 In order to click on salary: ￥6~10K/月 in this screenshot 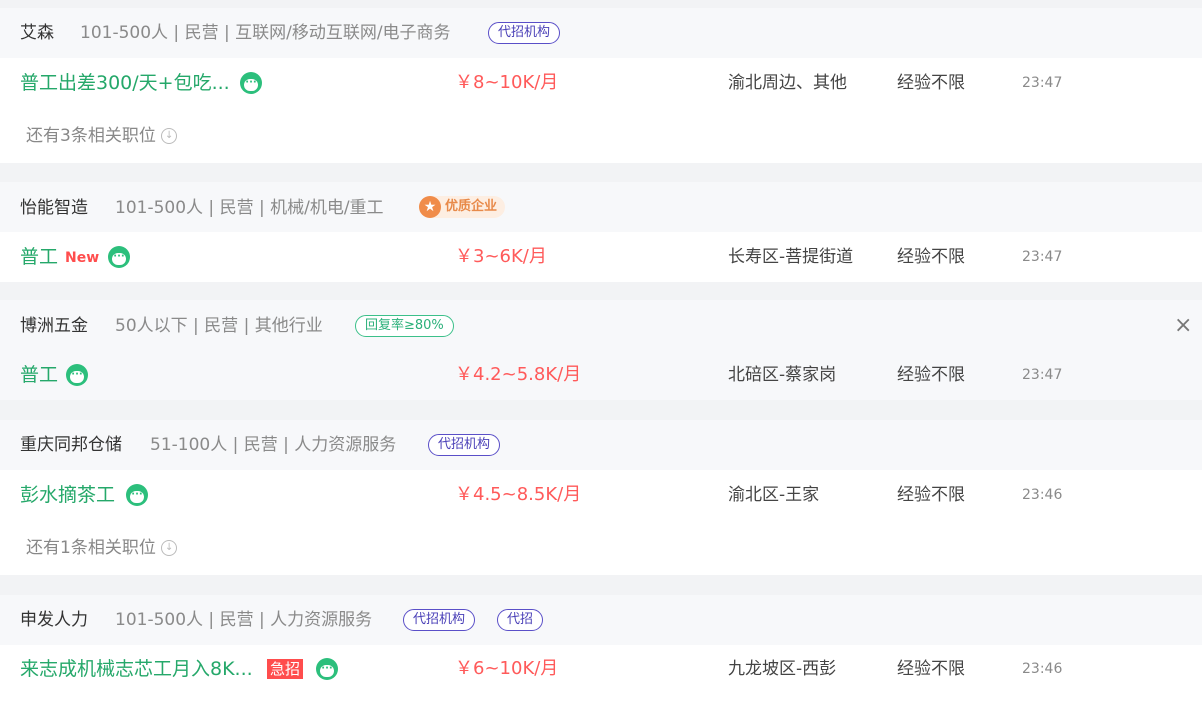, I will do `click(507, 668)`.